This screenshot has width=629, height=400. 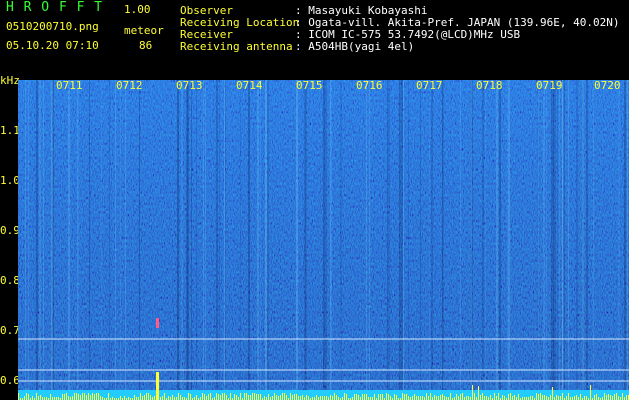 I want to click on filename-label: 0510200710.png, so click(x=52, y=26).